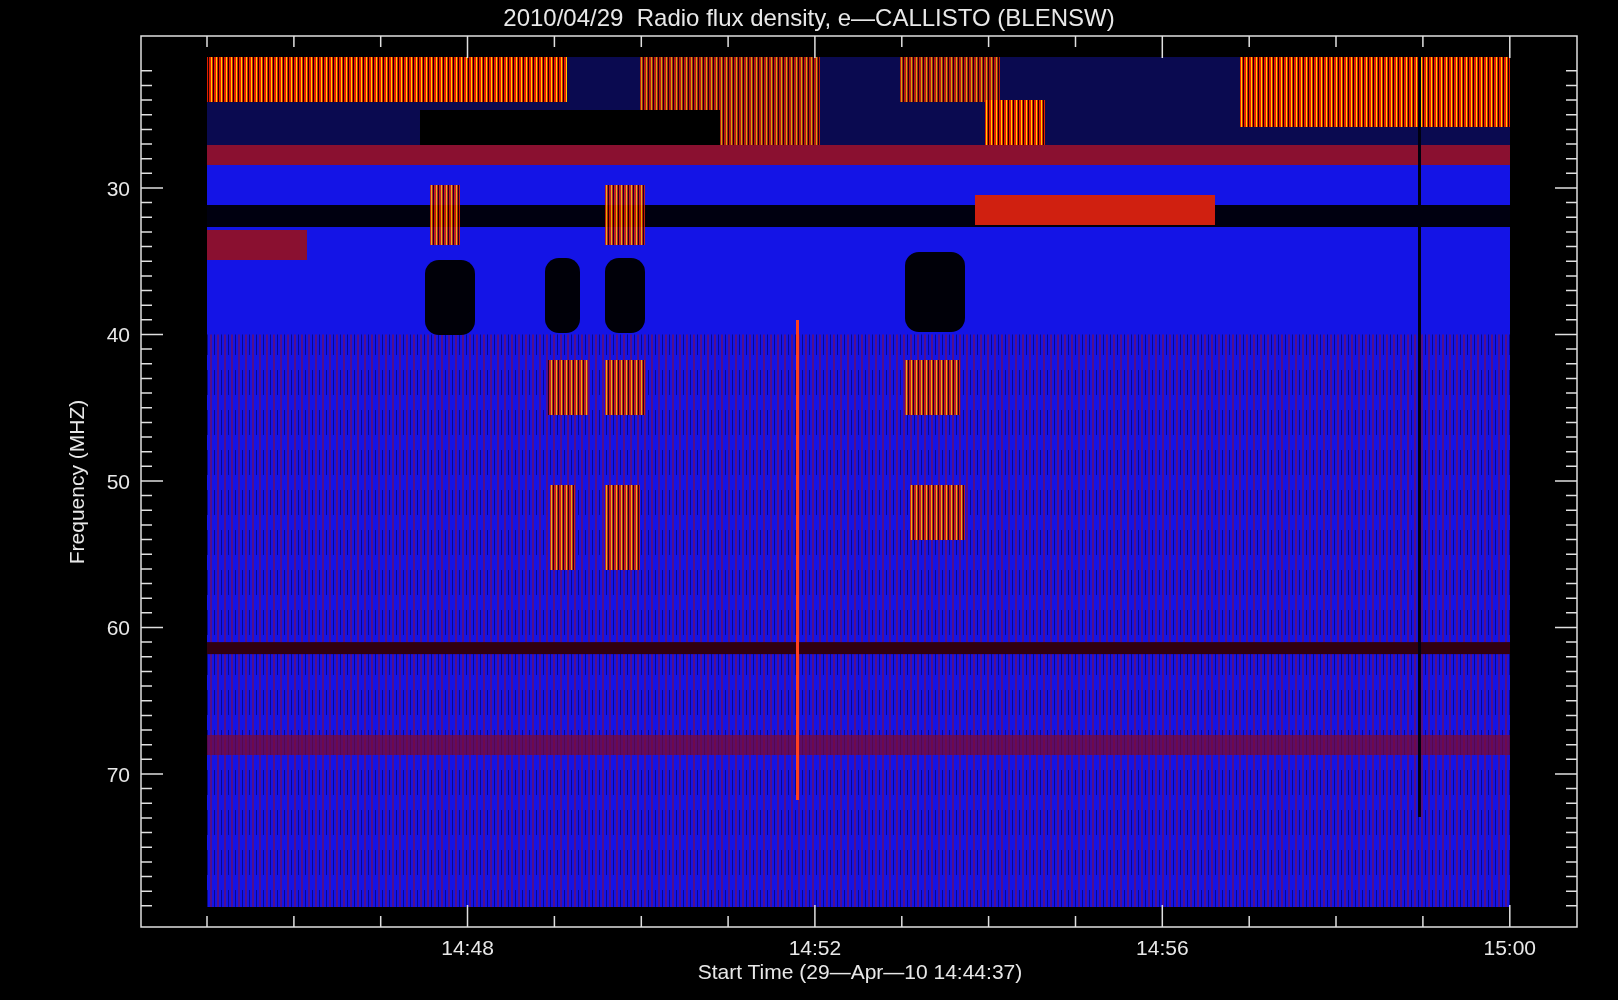  What do you see at coordinates (815, 947) in the screenshot?
I see `x-tick-label: 14:52` at bounding box center [815, 947].